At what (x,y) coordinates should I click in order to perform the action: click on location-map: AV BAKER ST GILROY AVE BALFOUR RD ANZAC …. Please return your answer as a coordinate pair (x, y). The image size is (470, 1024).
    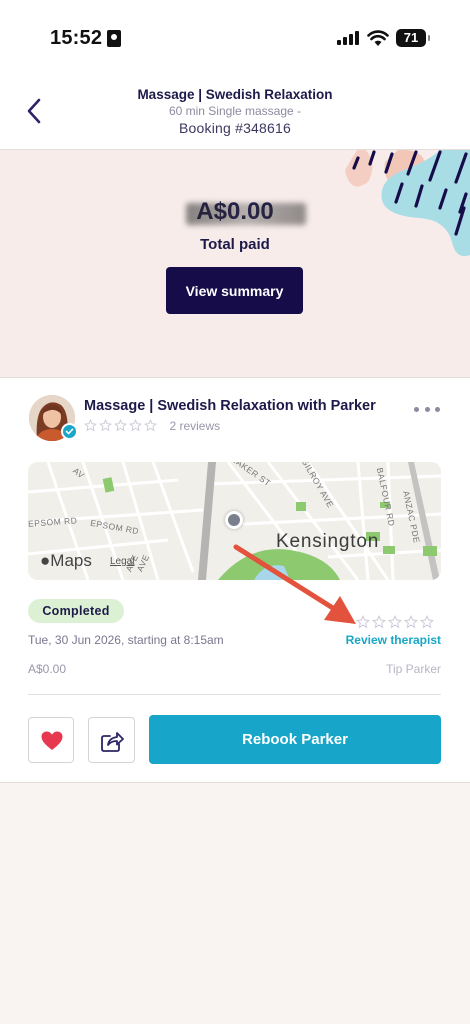
    Looking at the image, I should click on (234, 521).